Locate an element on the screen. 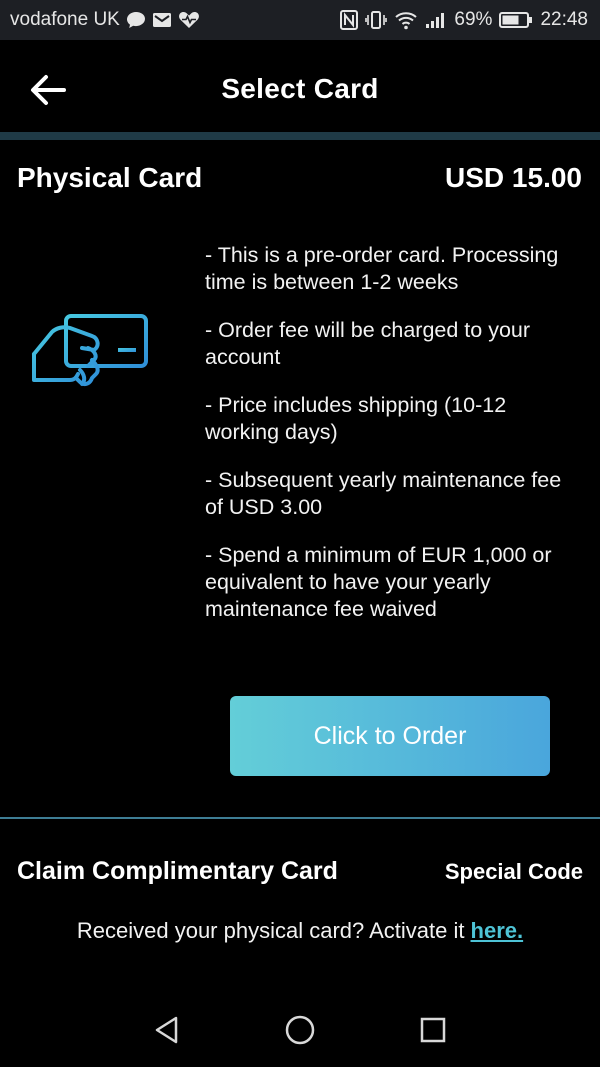 The width and height of the screenshot is (600, 1067). wifi-icon is located at coordinates (406, 20).